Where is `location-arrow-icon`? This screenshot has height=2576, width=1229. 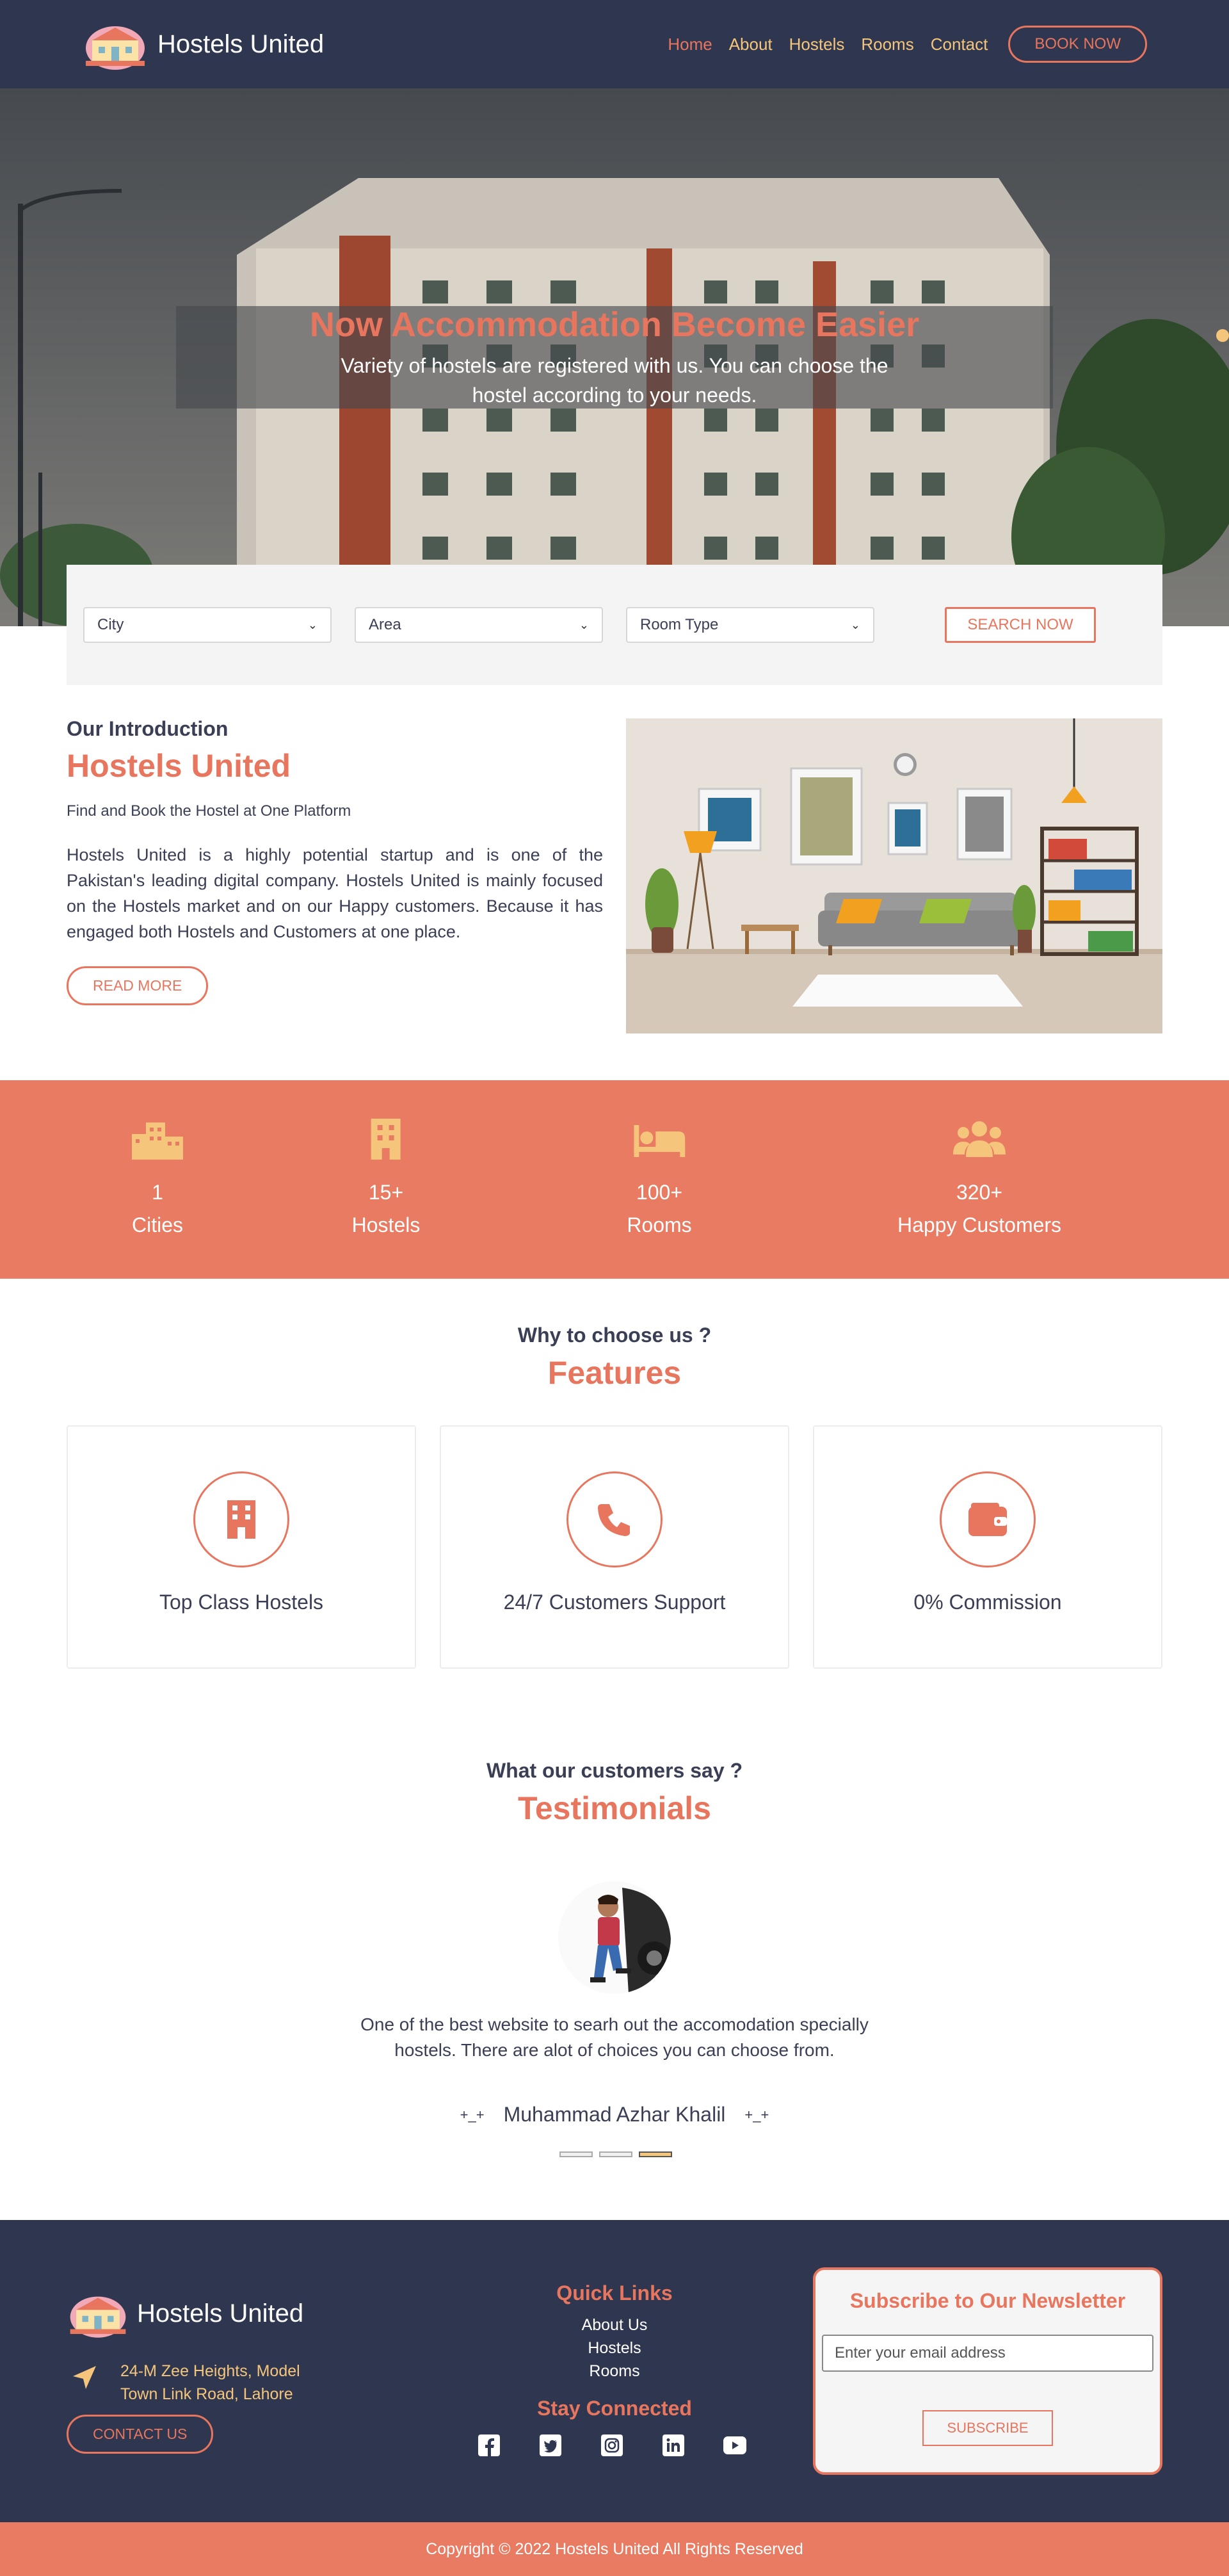 location-arrow-icon is located at coordinates (85, 2377).